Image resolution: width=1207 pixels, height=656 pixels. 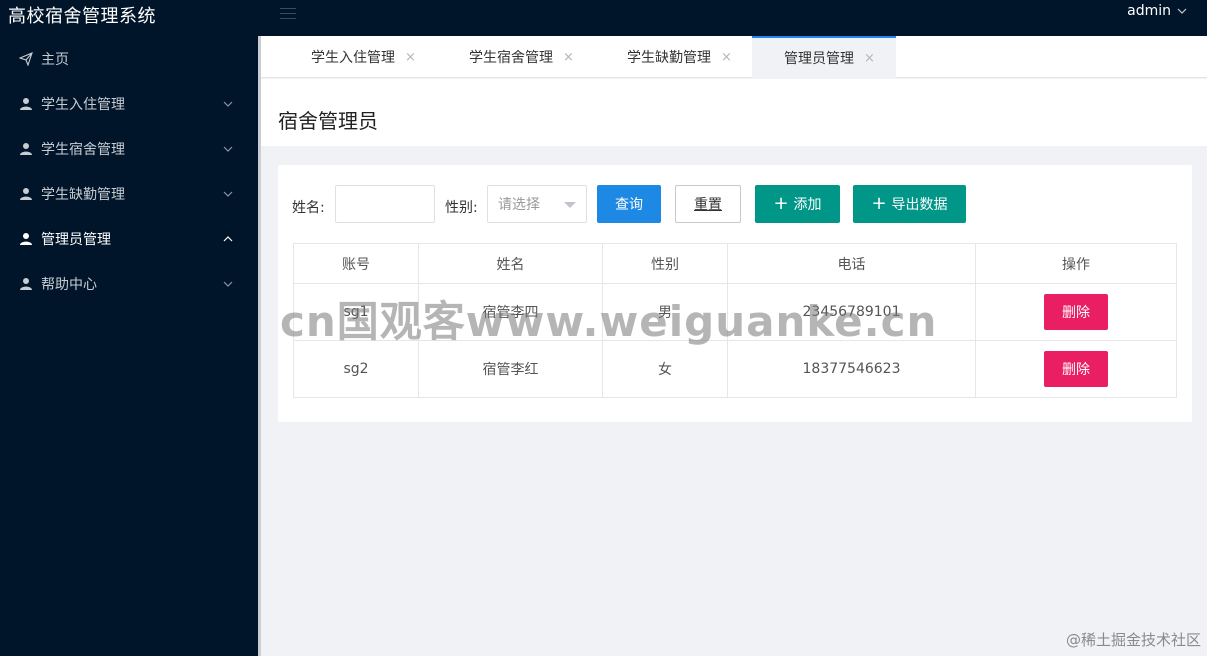 I want to click on column-header-phone: 电话, so click(x=851, y=263).